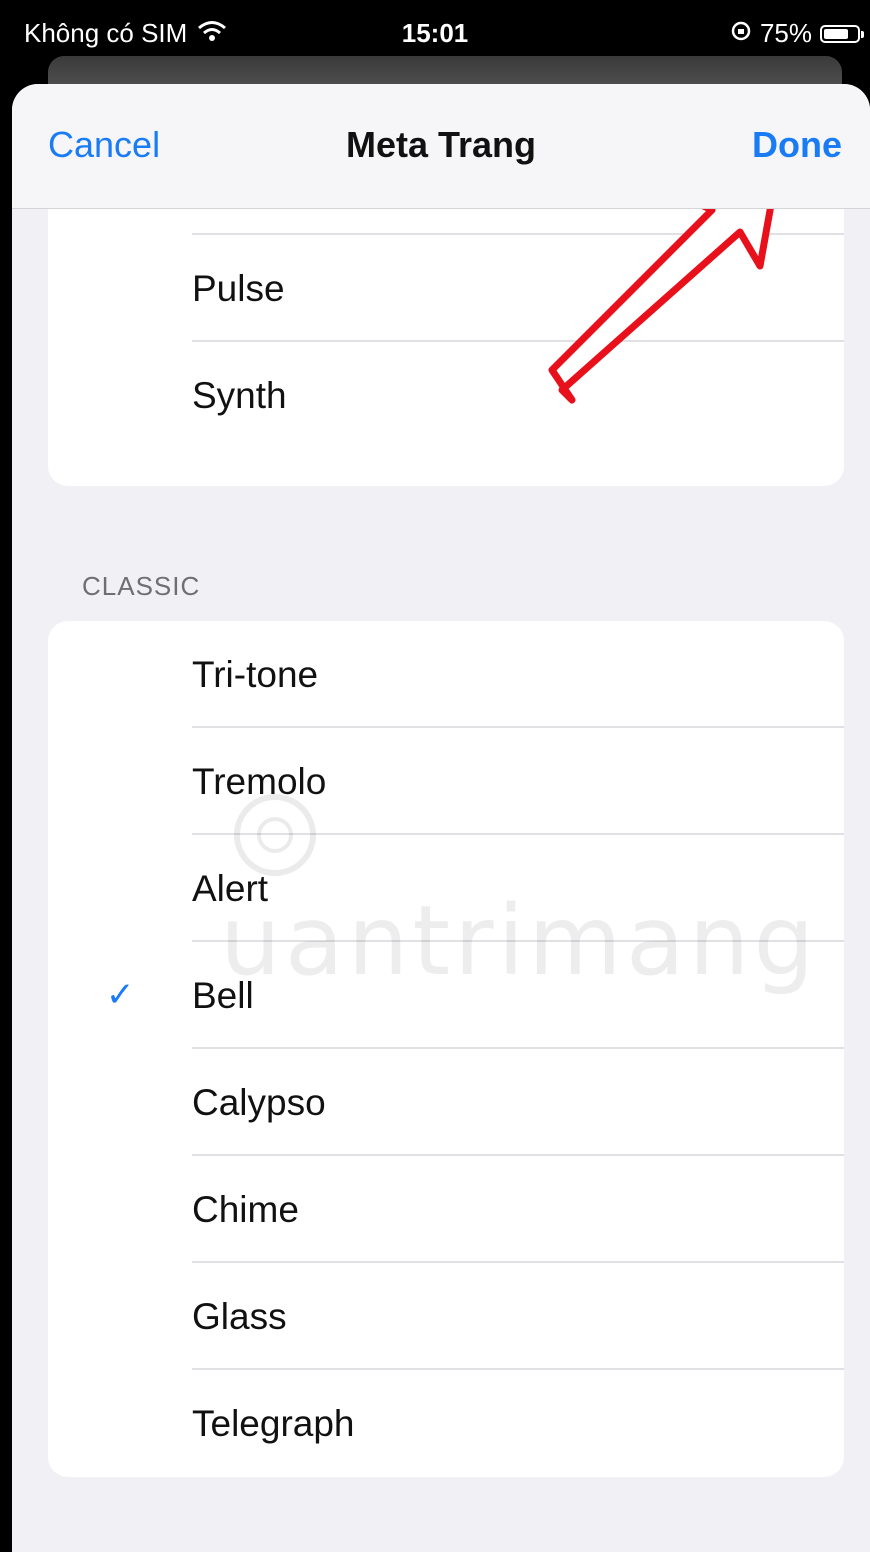 The width and height of the screenshot is (870, 1552). Describe the element at coordinates (785, 33) in the screenshot. I see `battery-percent: 75%` at that location.